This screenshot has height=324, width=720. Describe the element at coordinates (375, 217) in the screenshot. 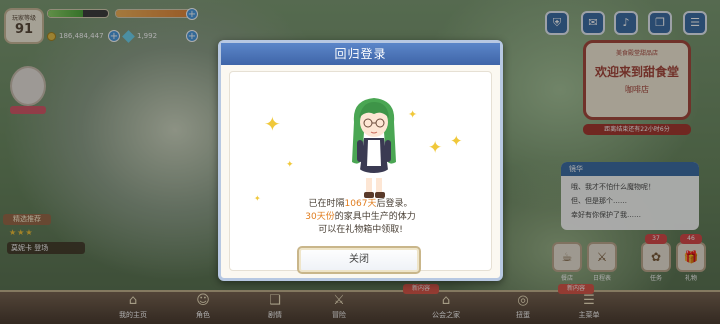

I see `stamina-suffix: 的家具中生产的体力` at that location.